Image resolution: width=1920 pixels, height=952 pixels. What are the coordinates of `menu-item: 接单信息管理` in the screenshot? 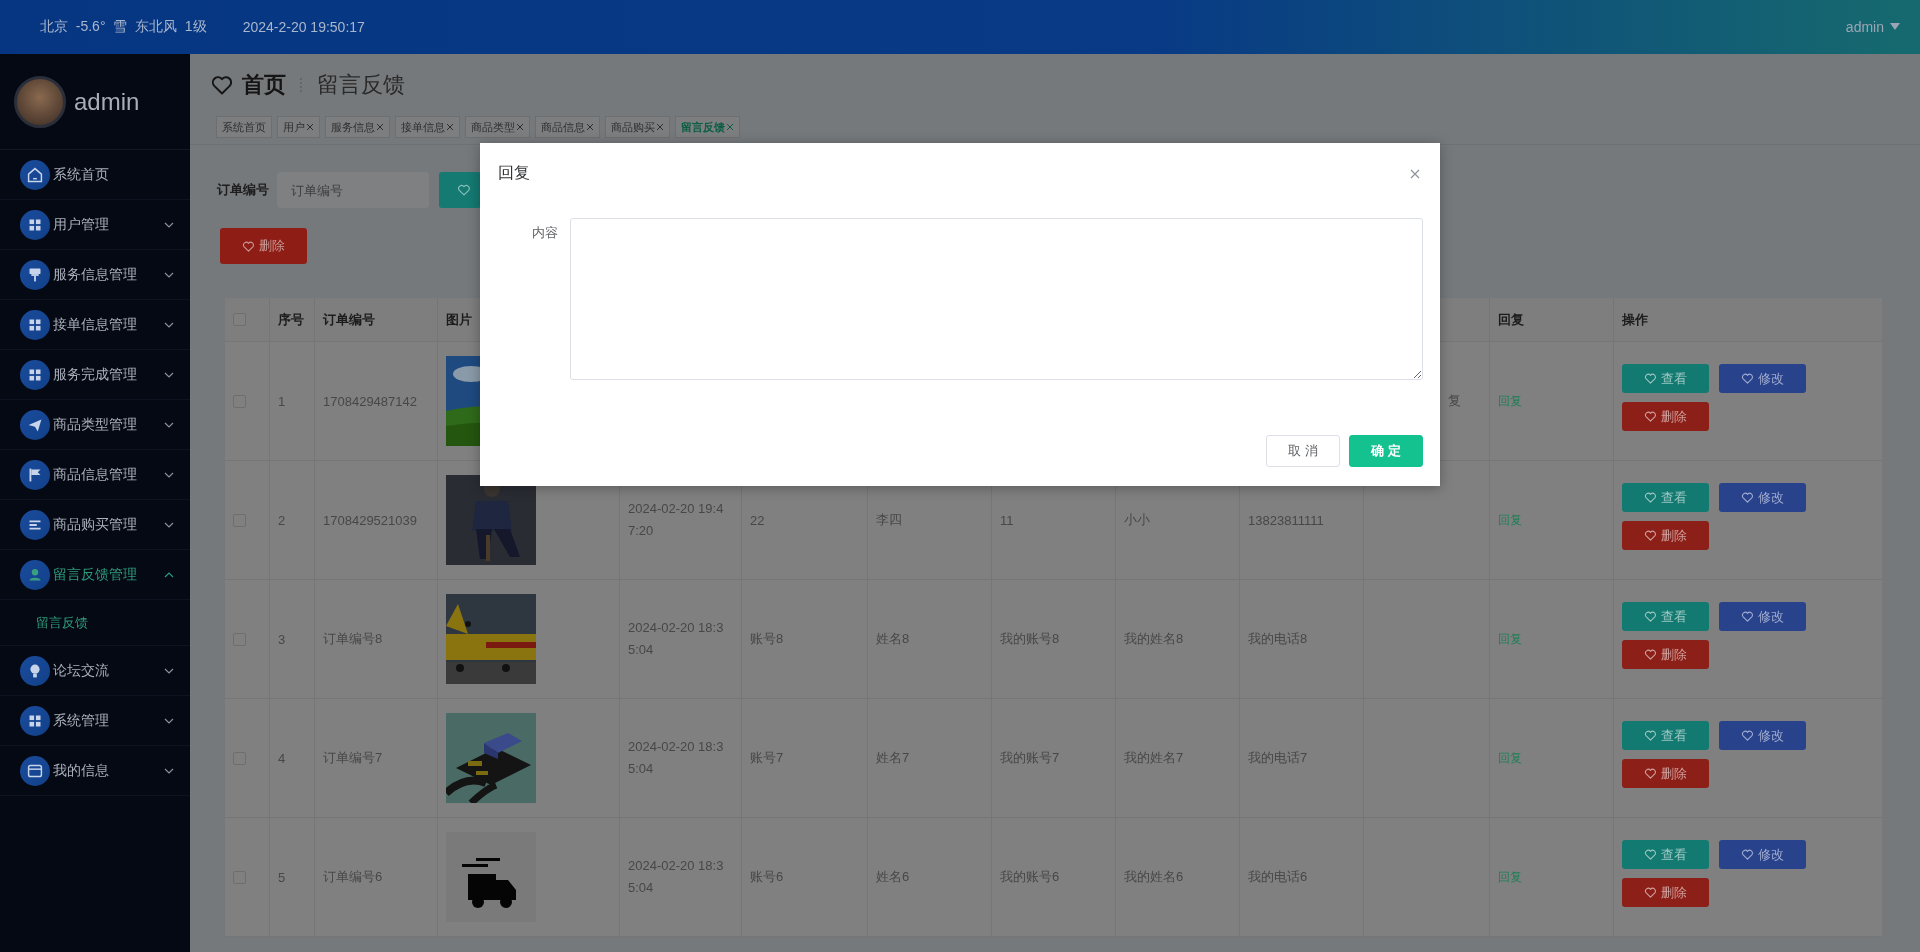 It's located at (95, 325).